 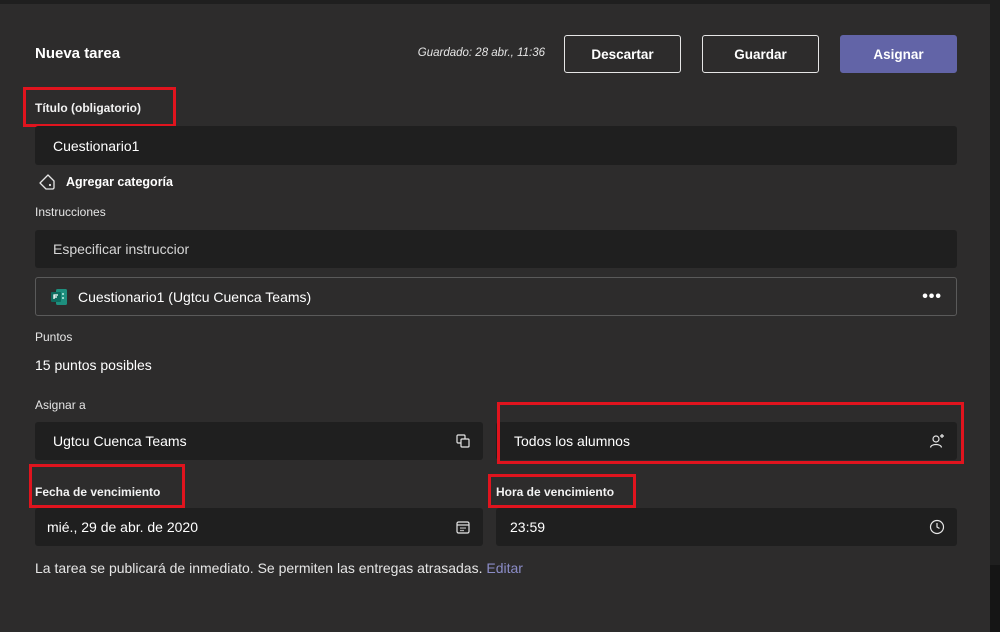 I want to click on students-select: Todos los alumnos, so click(x=726, y=441).